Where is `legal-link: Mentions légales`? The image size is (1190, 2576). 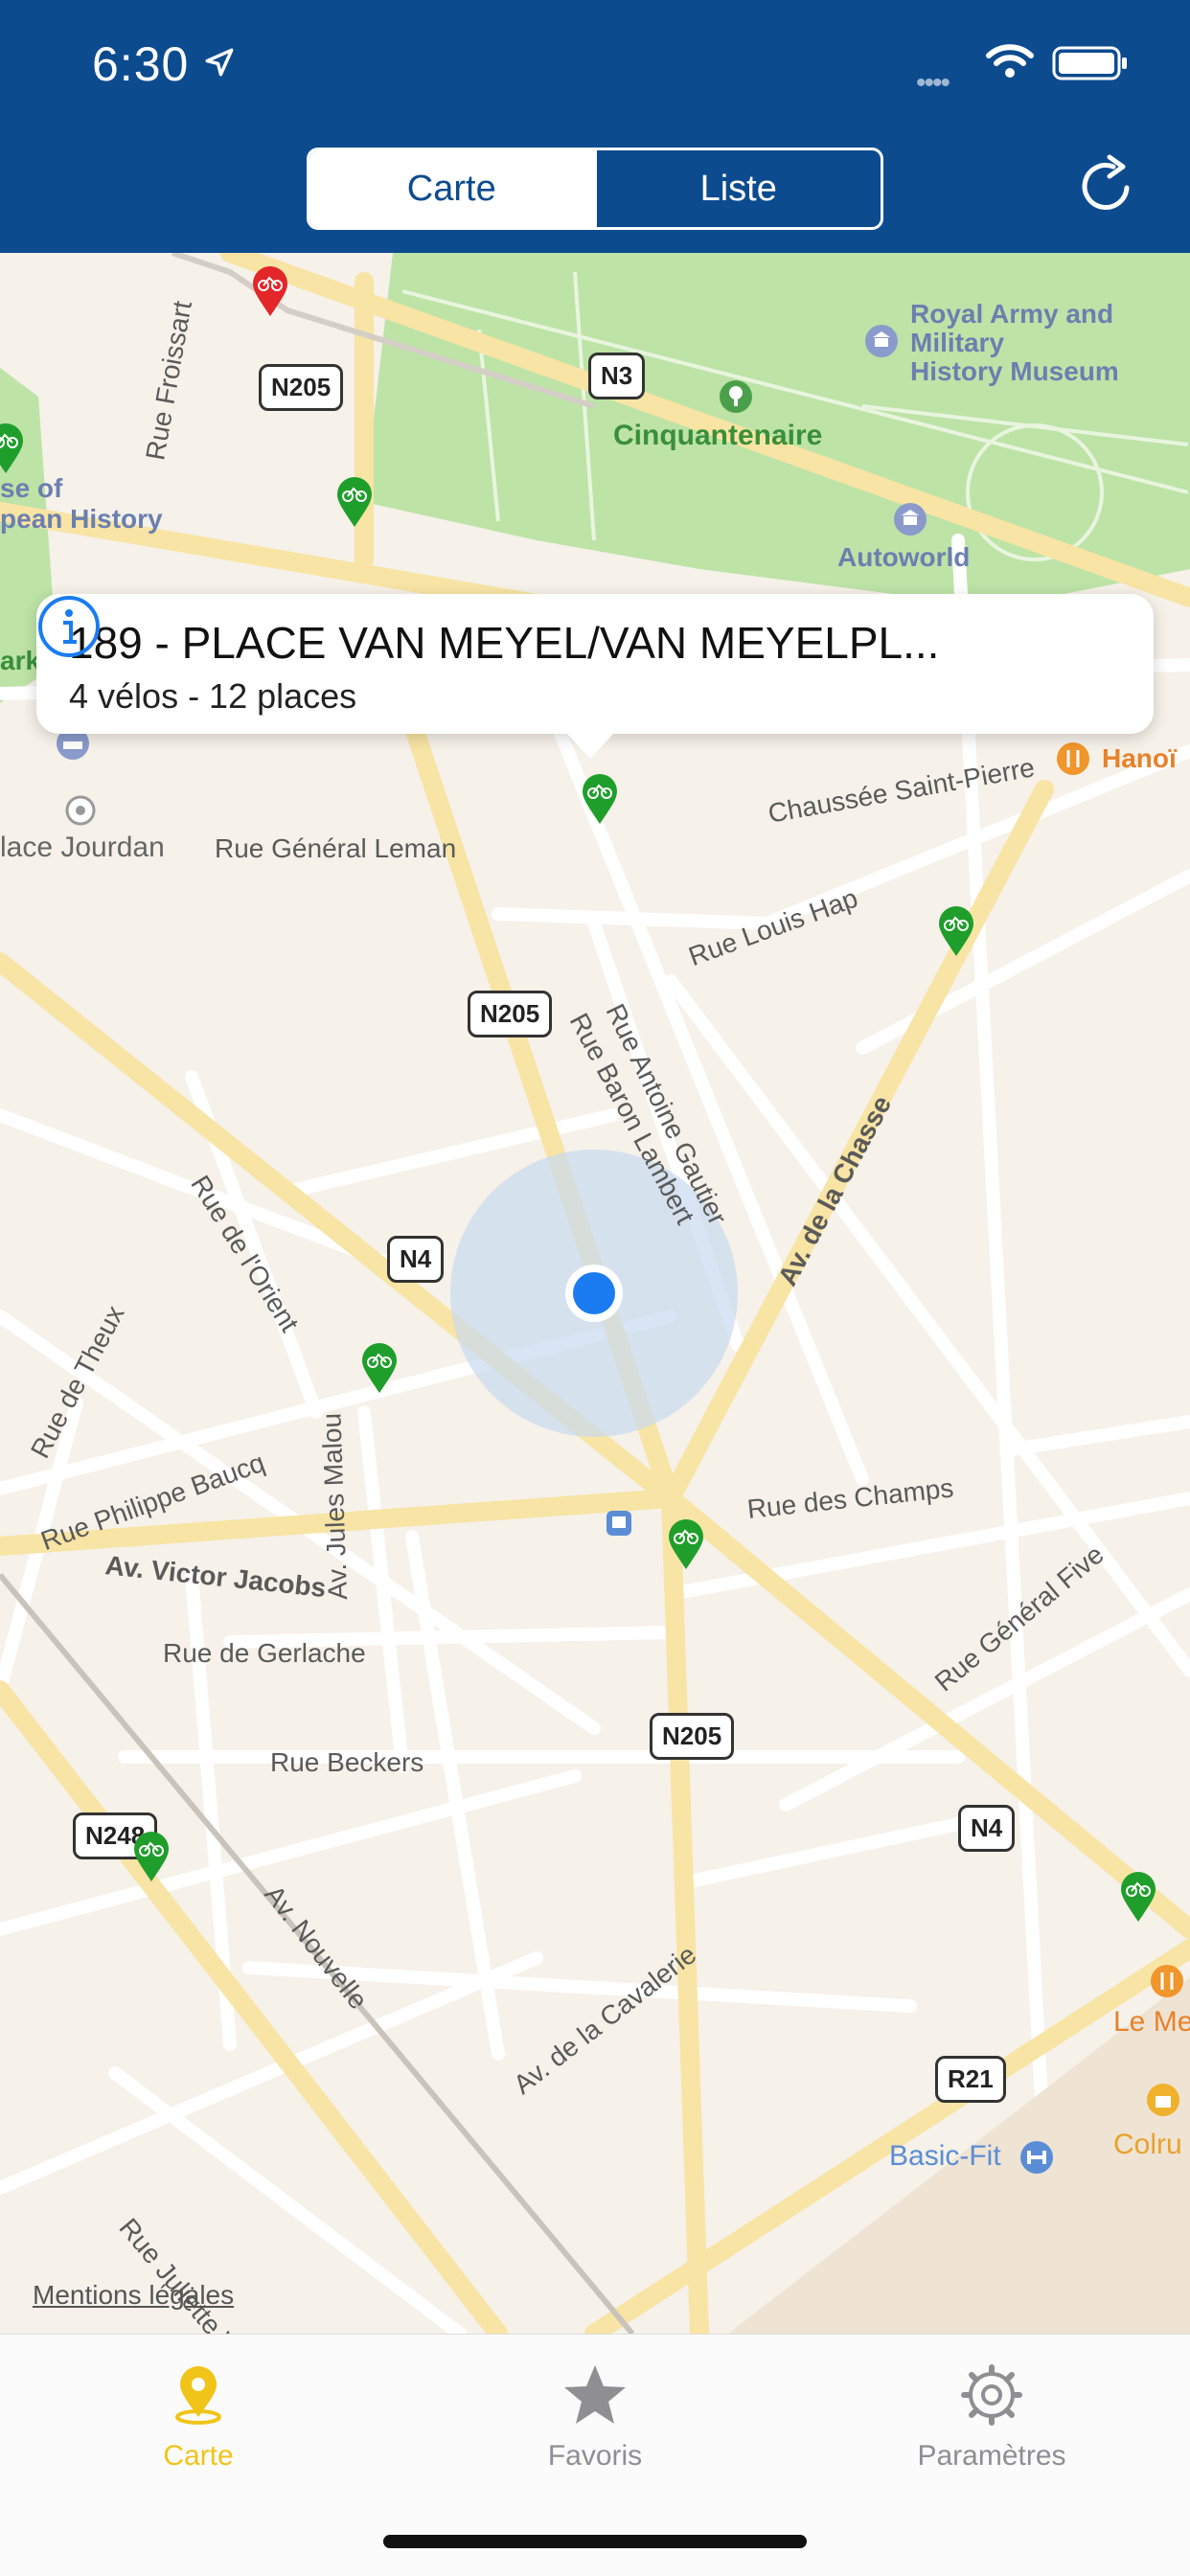
legal-link: Mentions légales is located at coordinates (133, 2295).